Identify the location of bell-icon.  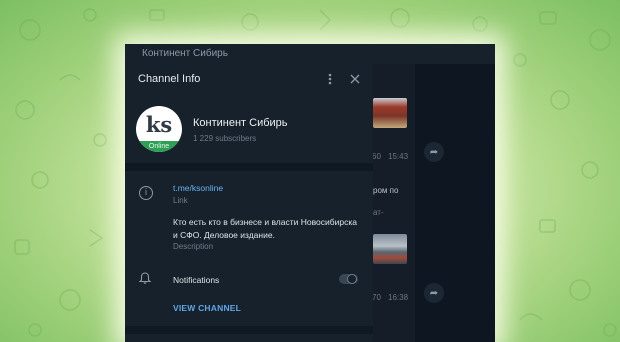
(145, 278).